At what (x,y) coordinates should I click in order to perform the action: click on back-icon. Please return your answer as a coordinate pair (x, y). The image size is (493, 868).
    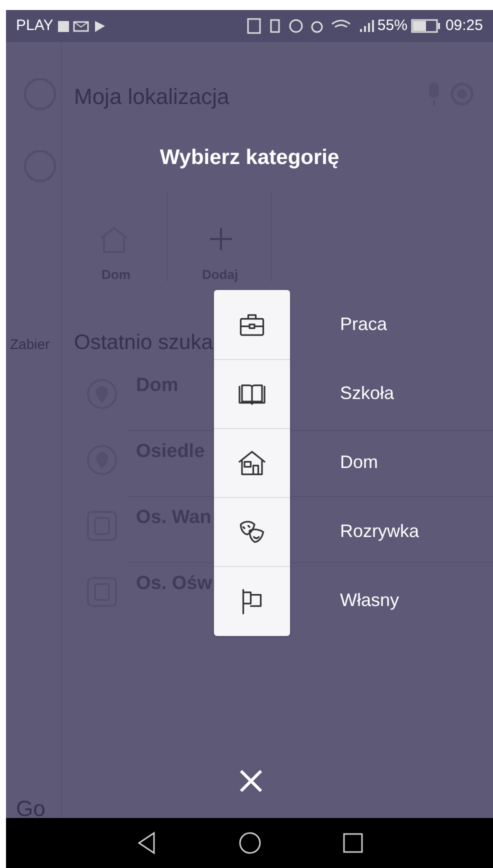
    Looking at the image, I should click on (147, 843).